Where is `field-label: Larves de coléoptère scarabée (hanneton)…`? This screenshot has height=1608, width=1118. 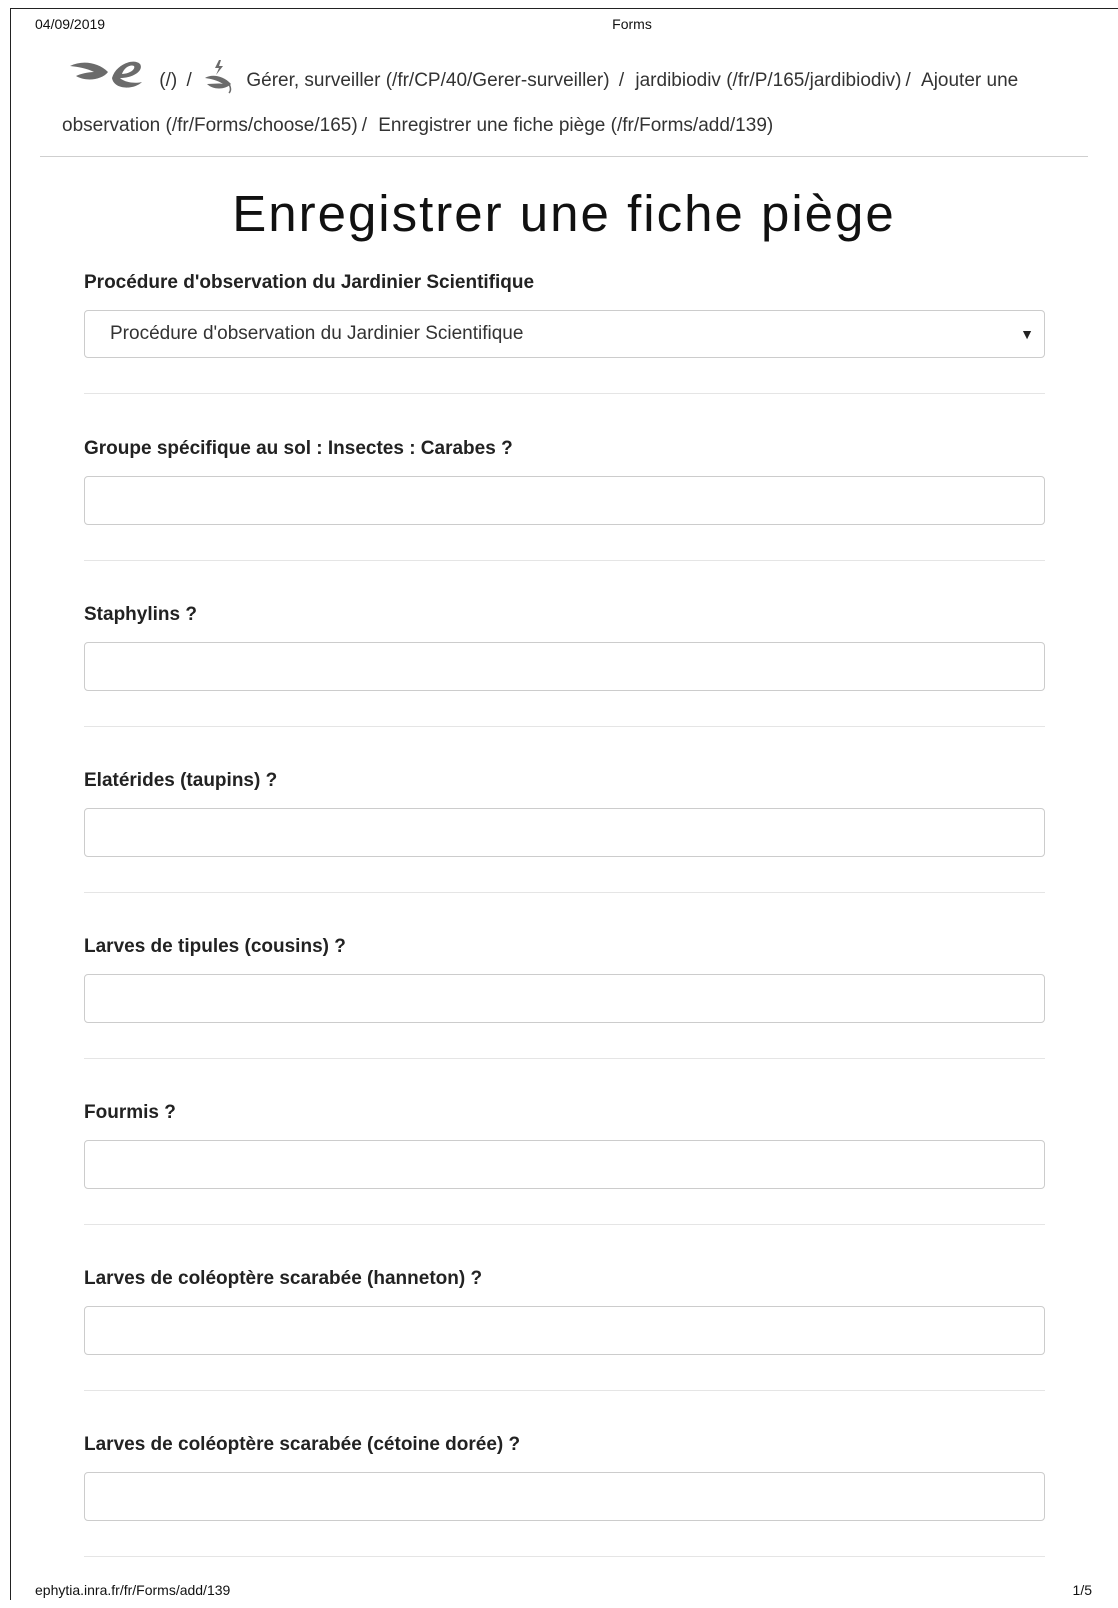 field-label: Larves de coléoptère scarabée (hanneton)… is located at coordinates (283, 1278).